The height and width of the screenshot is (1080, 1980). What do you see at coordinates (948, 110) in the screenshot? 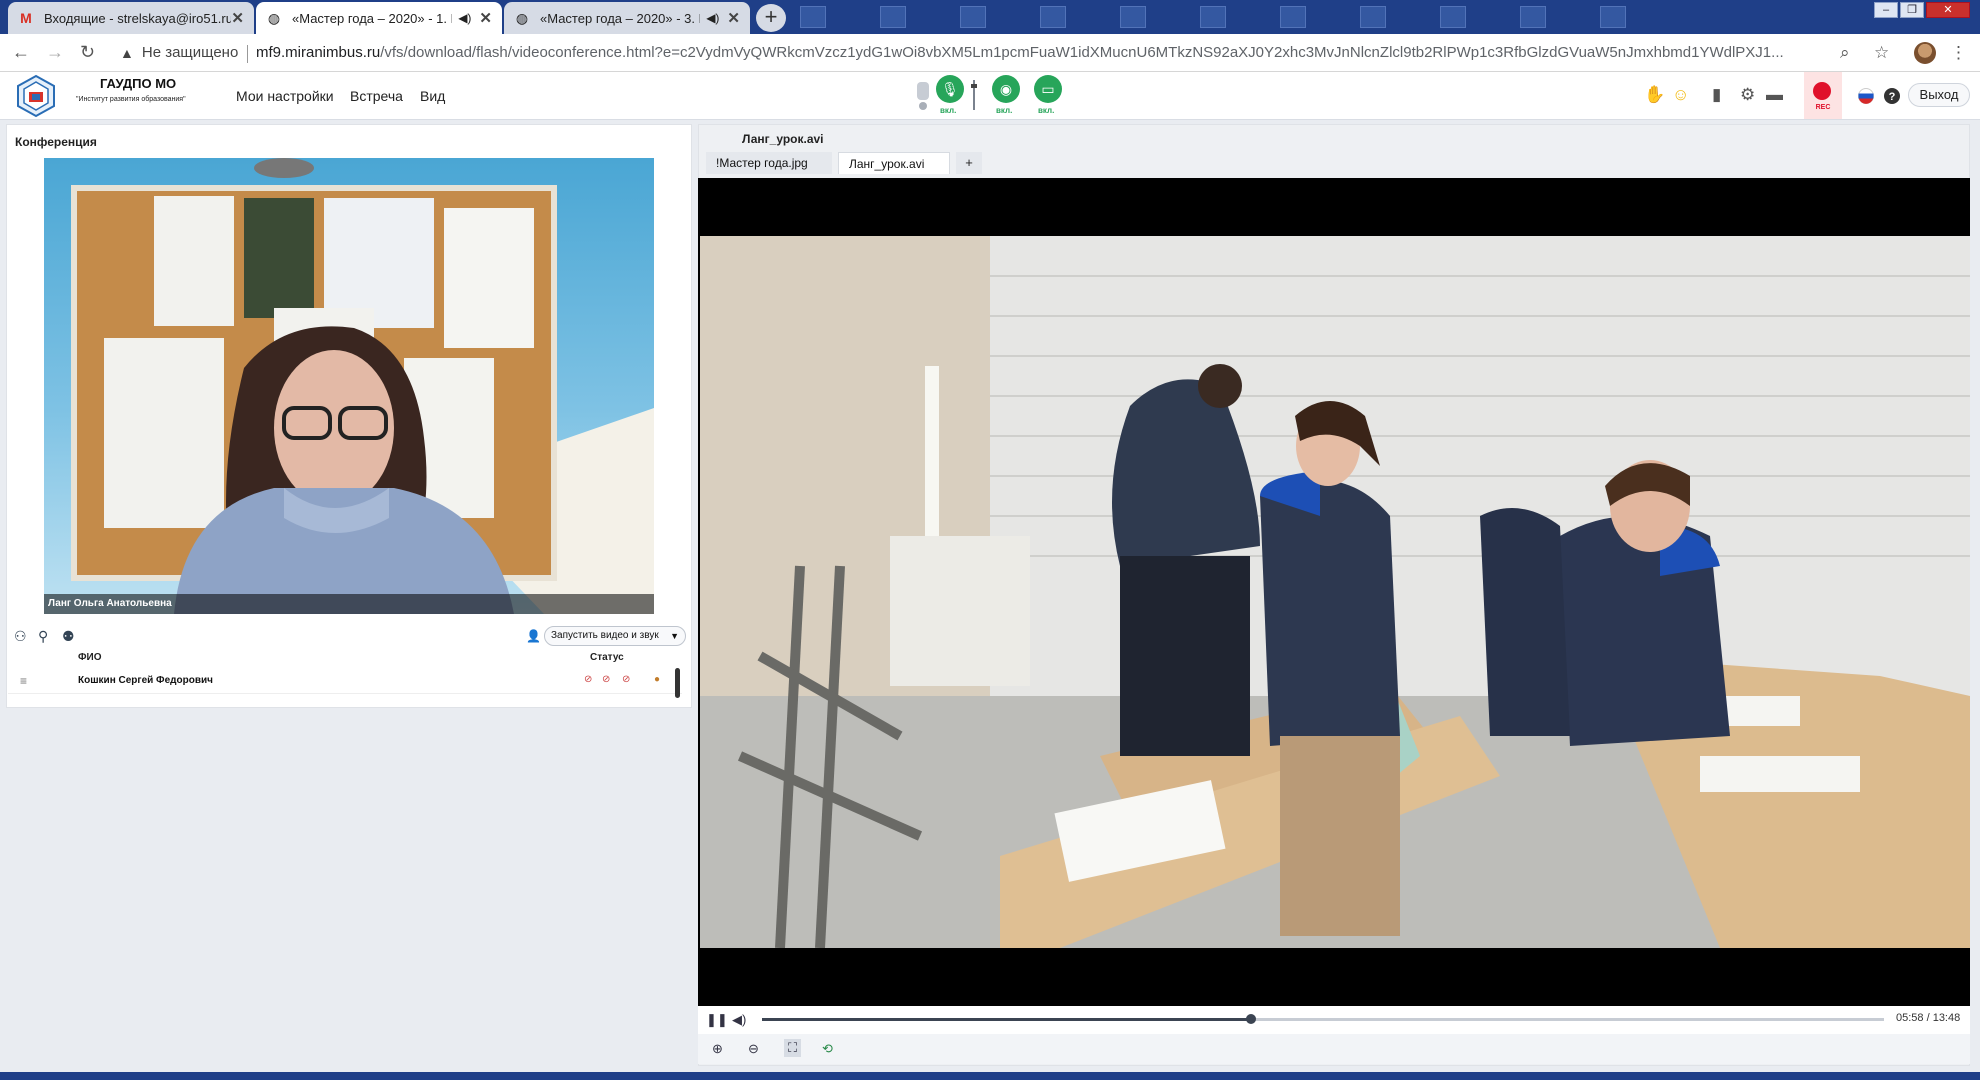
I see `microphone-status: вкл.` at bounding box center [948, 110].